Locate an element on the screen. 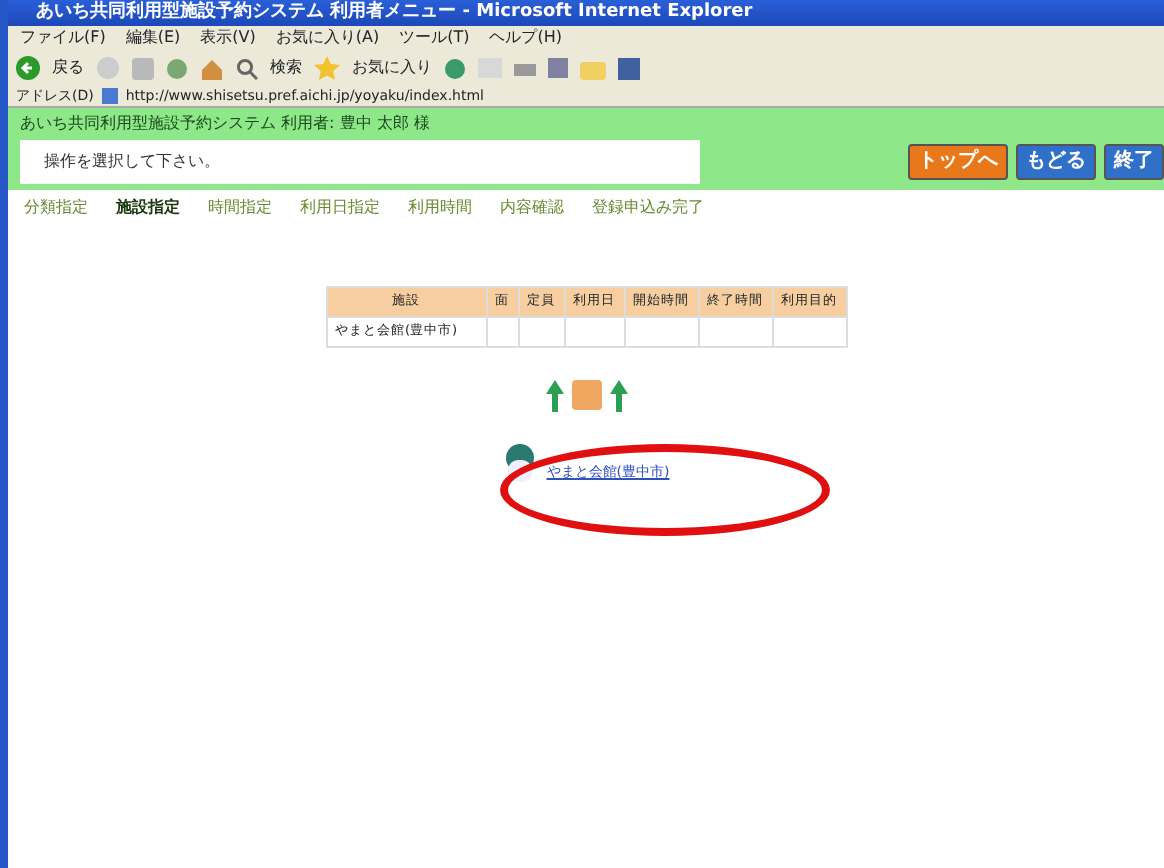 The height and width of the screenshot is (868, 1164). page-icon is located at coordinates (109, 96).